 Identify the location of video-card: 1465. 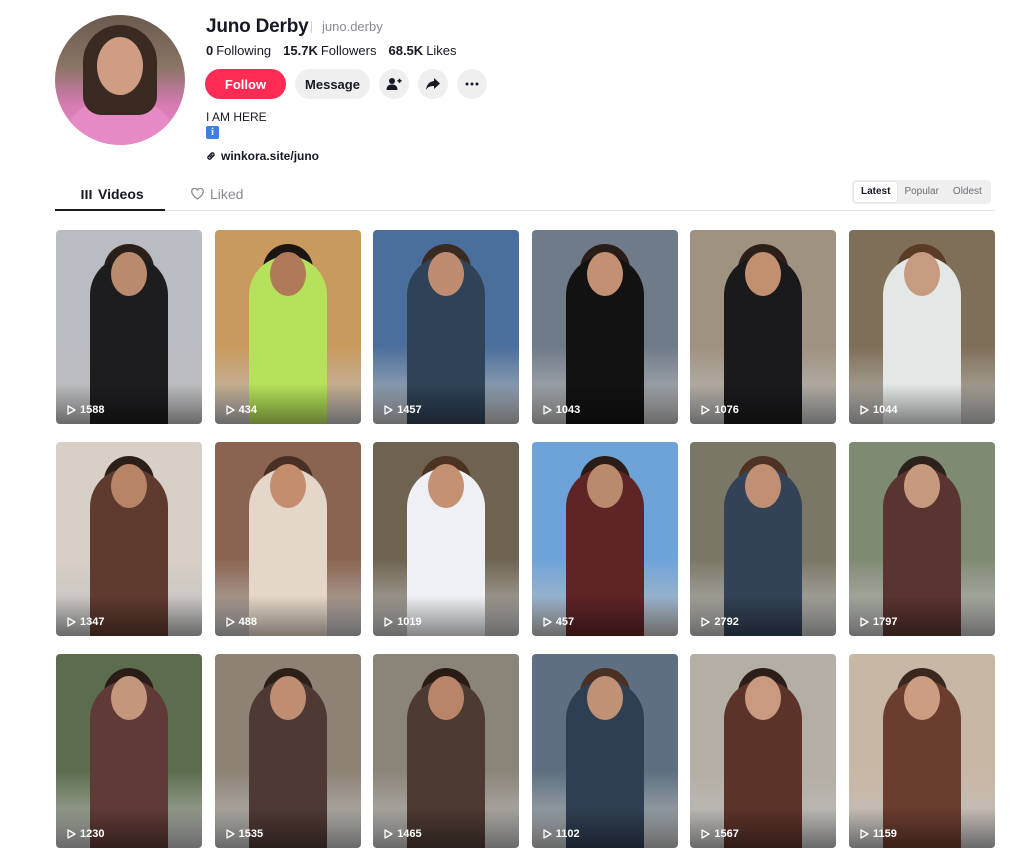
(446, 751).